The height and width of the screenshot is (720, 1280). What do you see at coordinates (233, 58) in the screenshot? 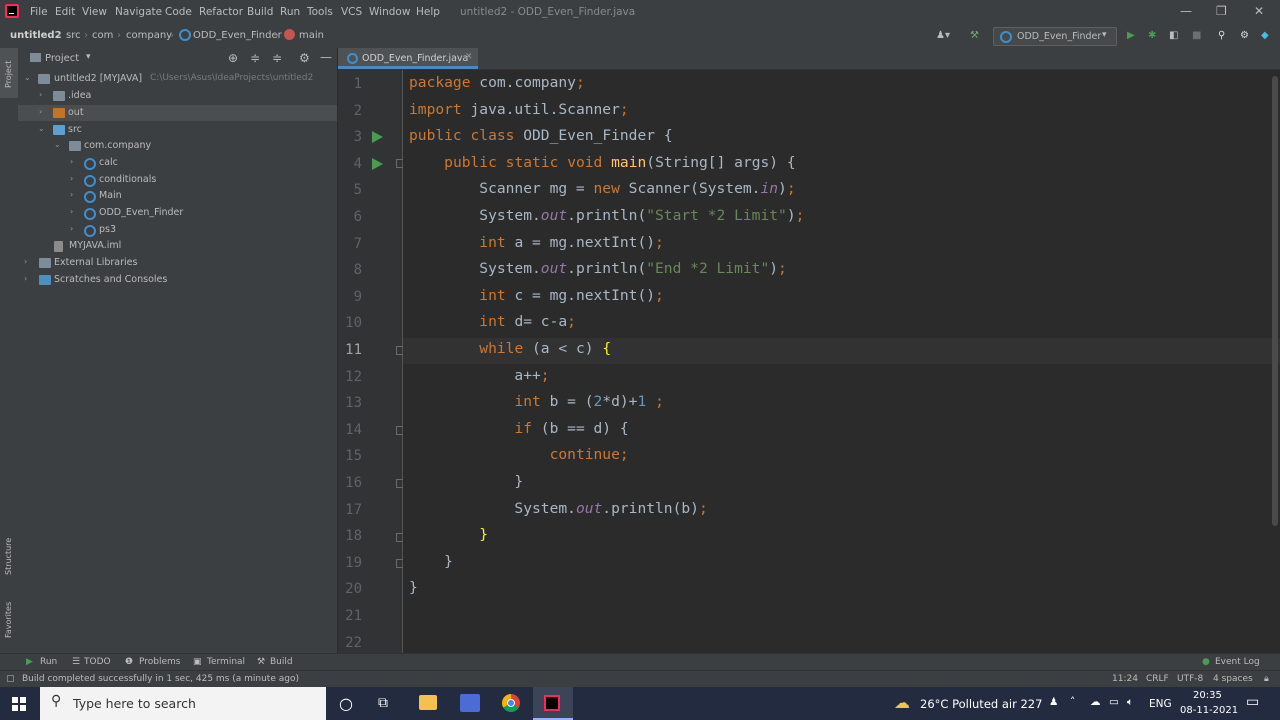
I see `locate-icon: ⊕` at bounding box center [233, 58].